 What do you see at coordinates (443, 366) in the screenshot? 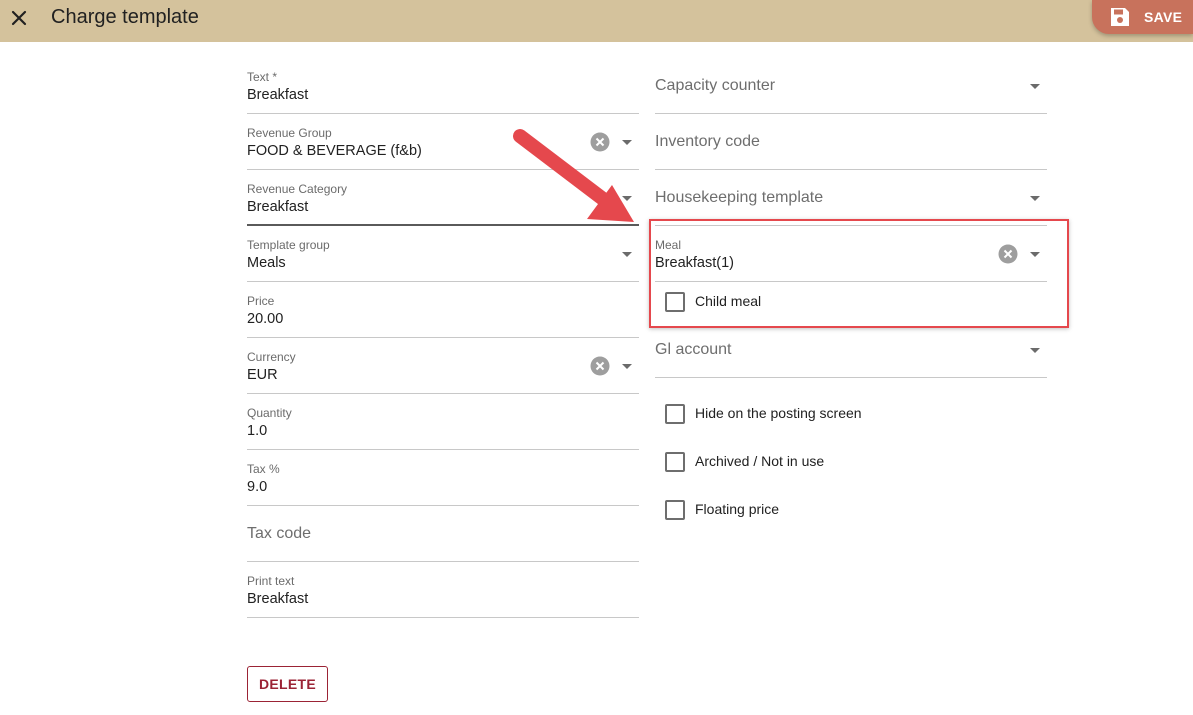
I see `currency-select: Currency EUR` at bounding box center [443, 366].